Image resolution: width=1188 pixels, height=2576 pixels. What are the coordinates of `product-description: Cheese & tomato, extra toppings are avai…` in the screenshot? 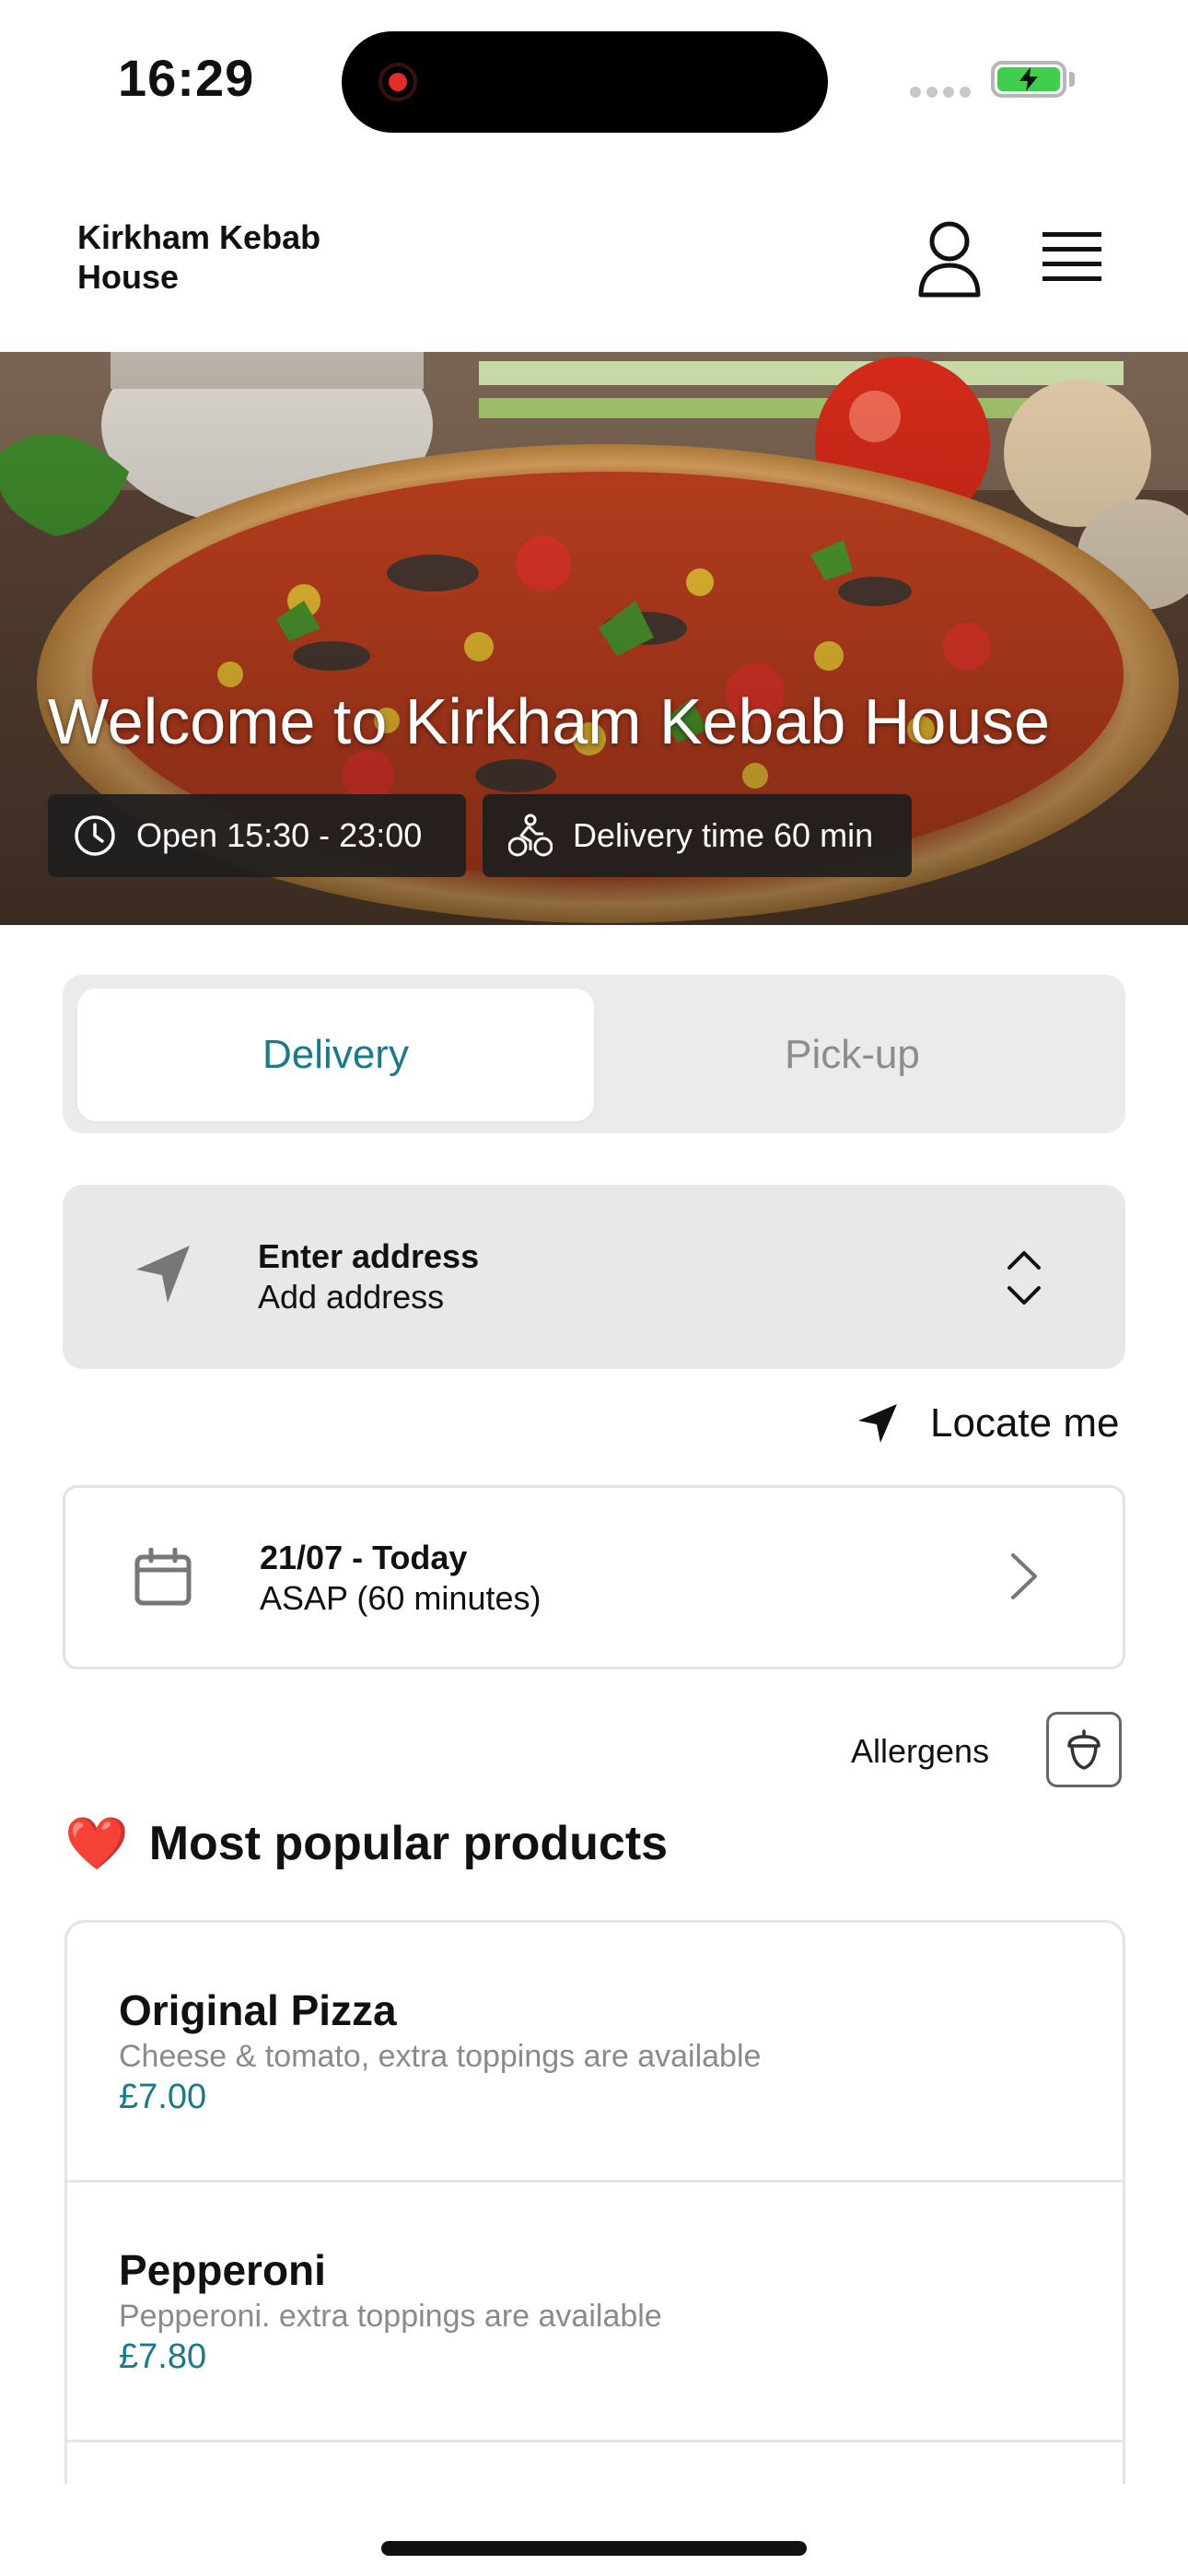 It's located at (440, 2056).